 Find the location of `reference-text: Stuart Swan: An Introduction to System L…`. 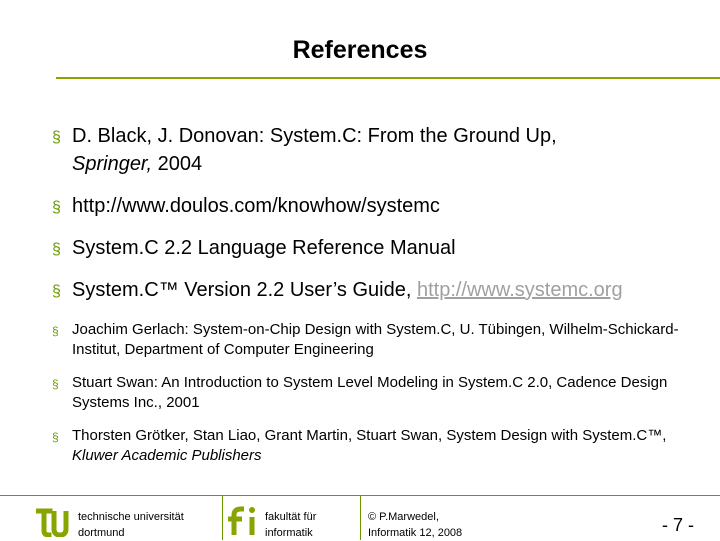

reference-text: Stuart Swan: An Introduction to System L… is located at coordinates (370, 392).